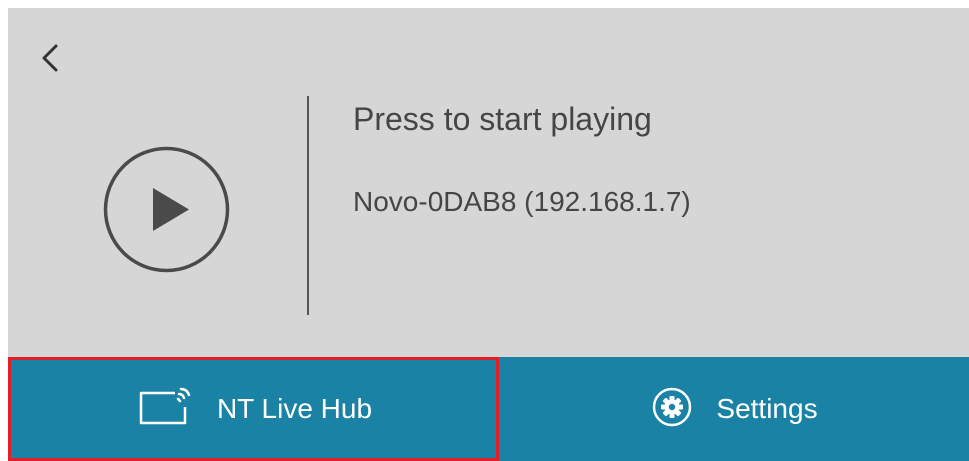  I want to click on play-prompt-title: Press to start playing, so click(502, 119).